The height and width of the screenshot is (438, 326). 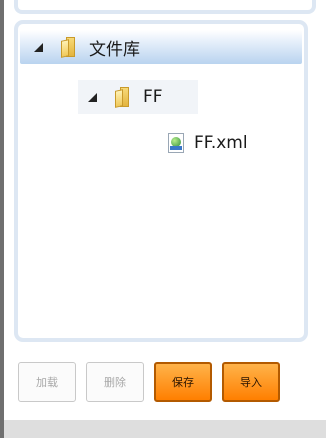 What do you see at coordinates (153, 97) in the screenshot?
I see `tree-node-label: FF` at bounding box center [153, 97].